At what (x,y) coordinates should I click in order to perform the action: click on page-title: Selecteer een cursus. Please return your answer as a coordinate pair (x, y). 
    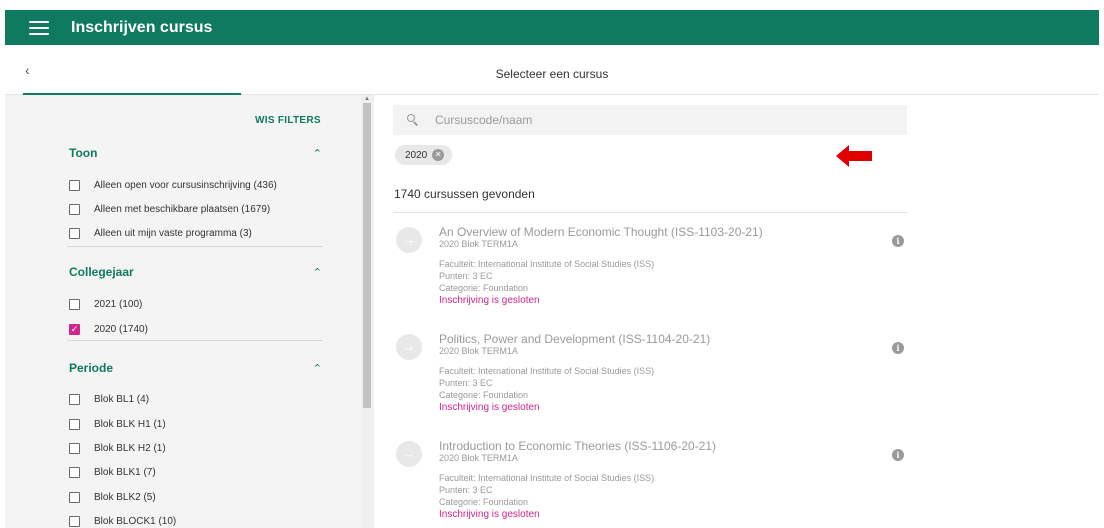
    Looking at the image, I should click on (552, 74).